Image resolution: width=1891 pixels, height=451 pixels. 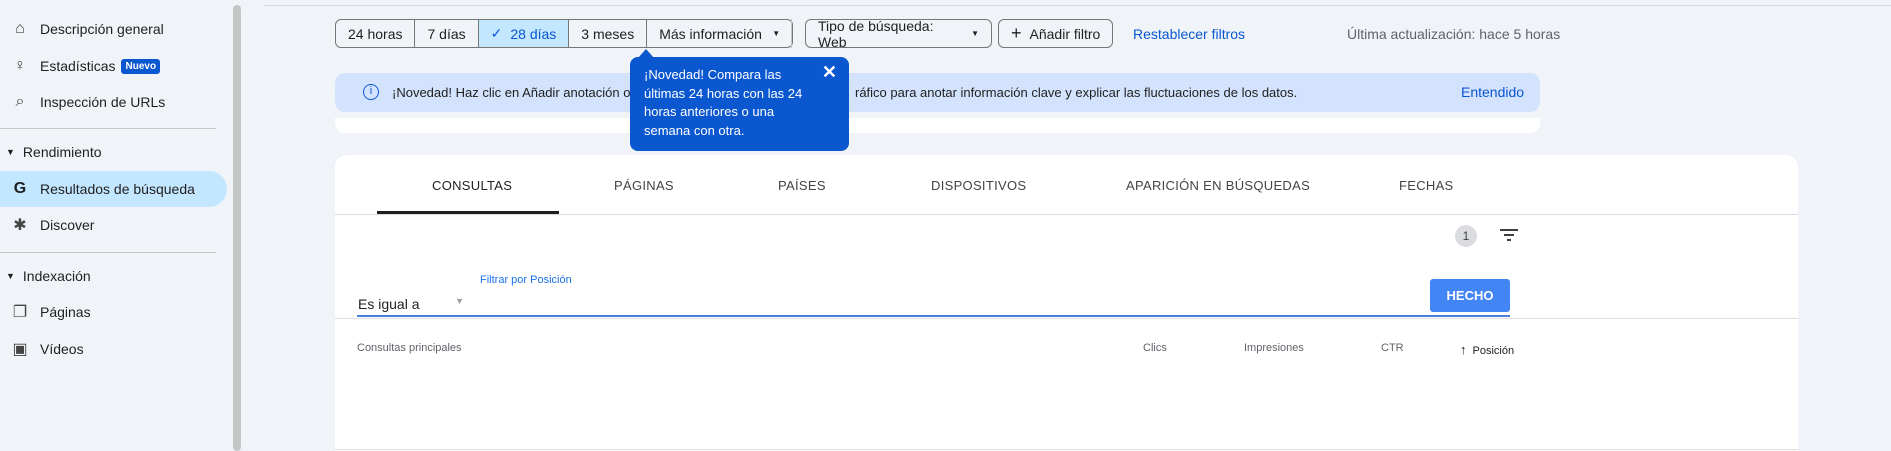 What do you see at coordinates (1274, 348) in the screenshot?
I see `col-impressions: Impresiones` at bounding box center [1274, 348].